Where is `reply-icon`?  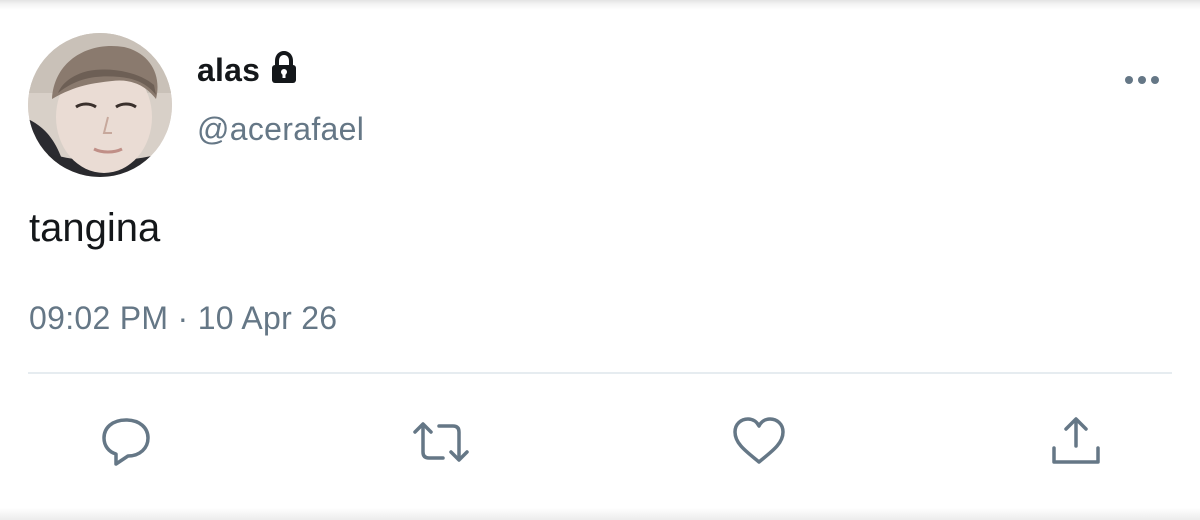 reply-icon is located at coordinates (126, 442).